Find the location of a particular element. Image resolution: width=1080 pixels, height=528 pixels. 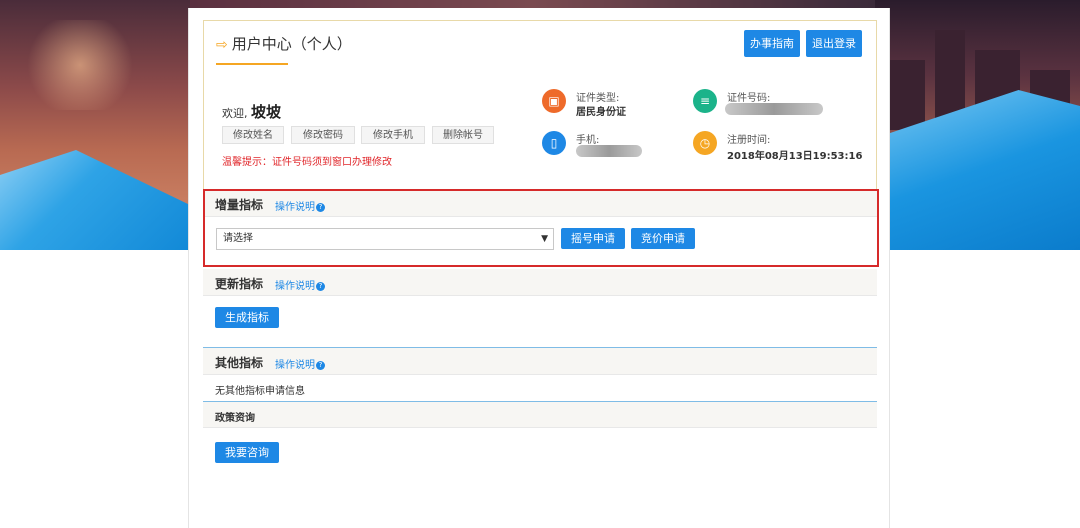

other-section-header: 其他指标 操作说明? is located at coordinates (540, 361).